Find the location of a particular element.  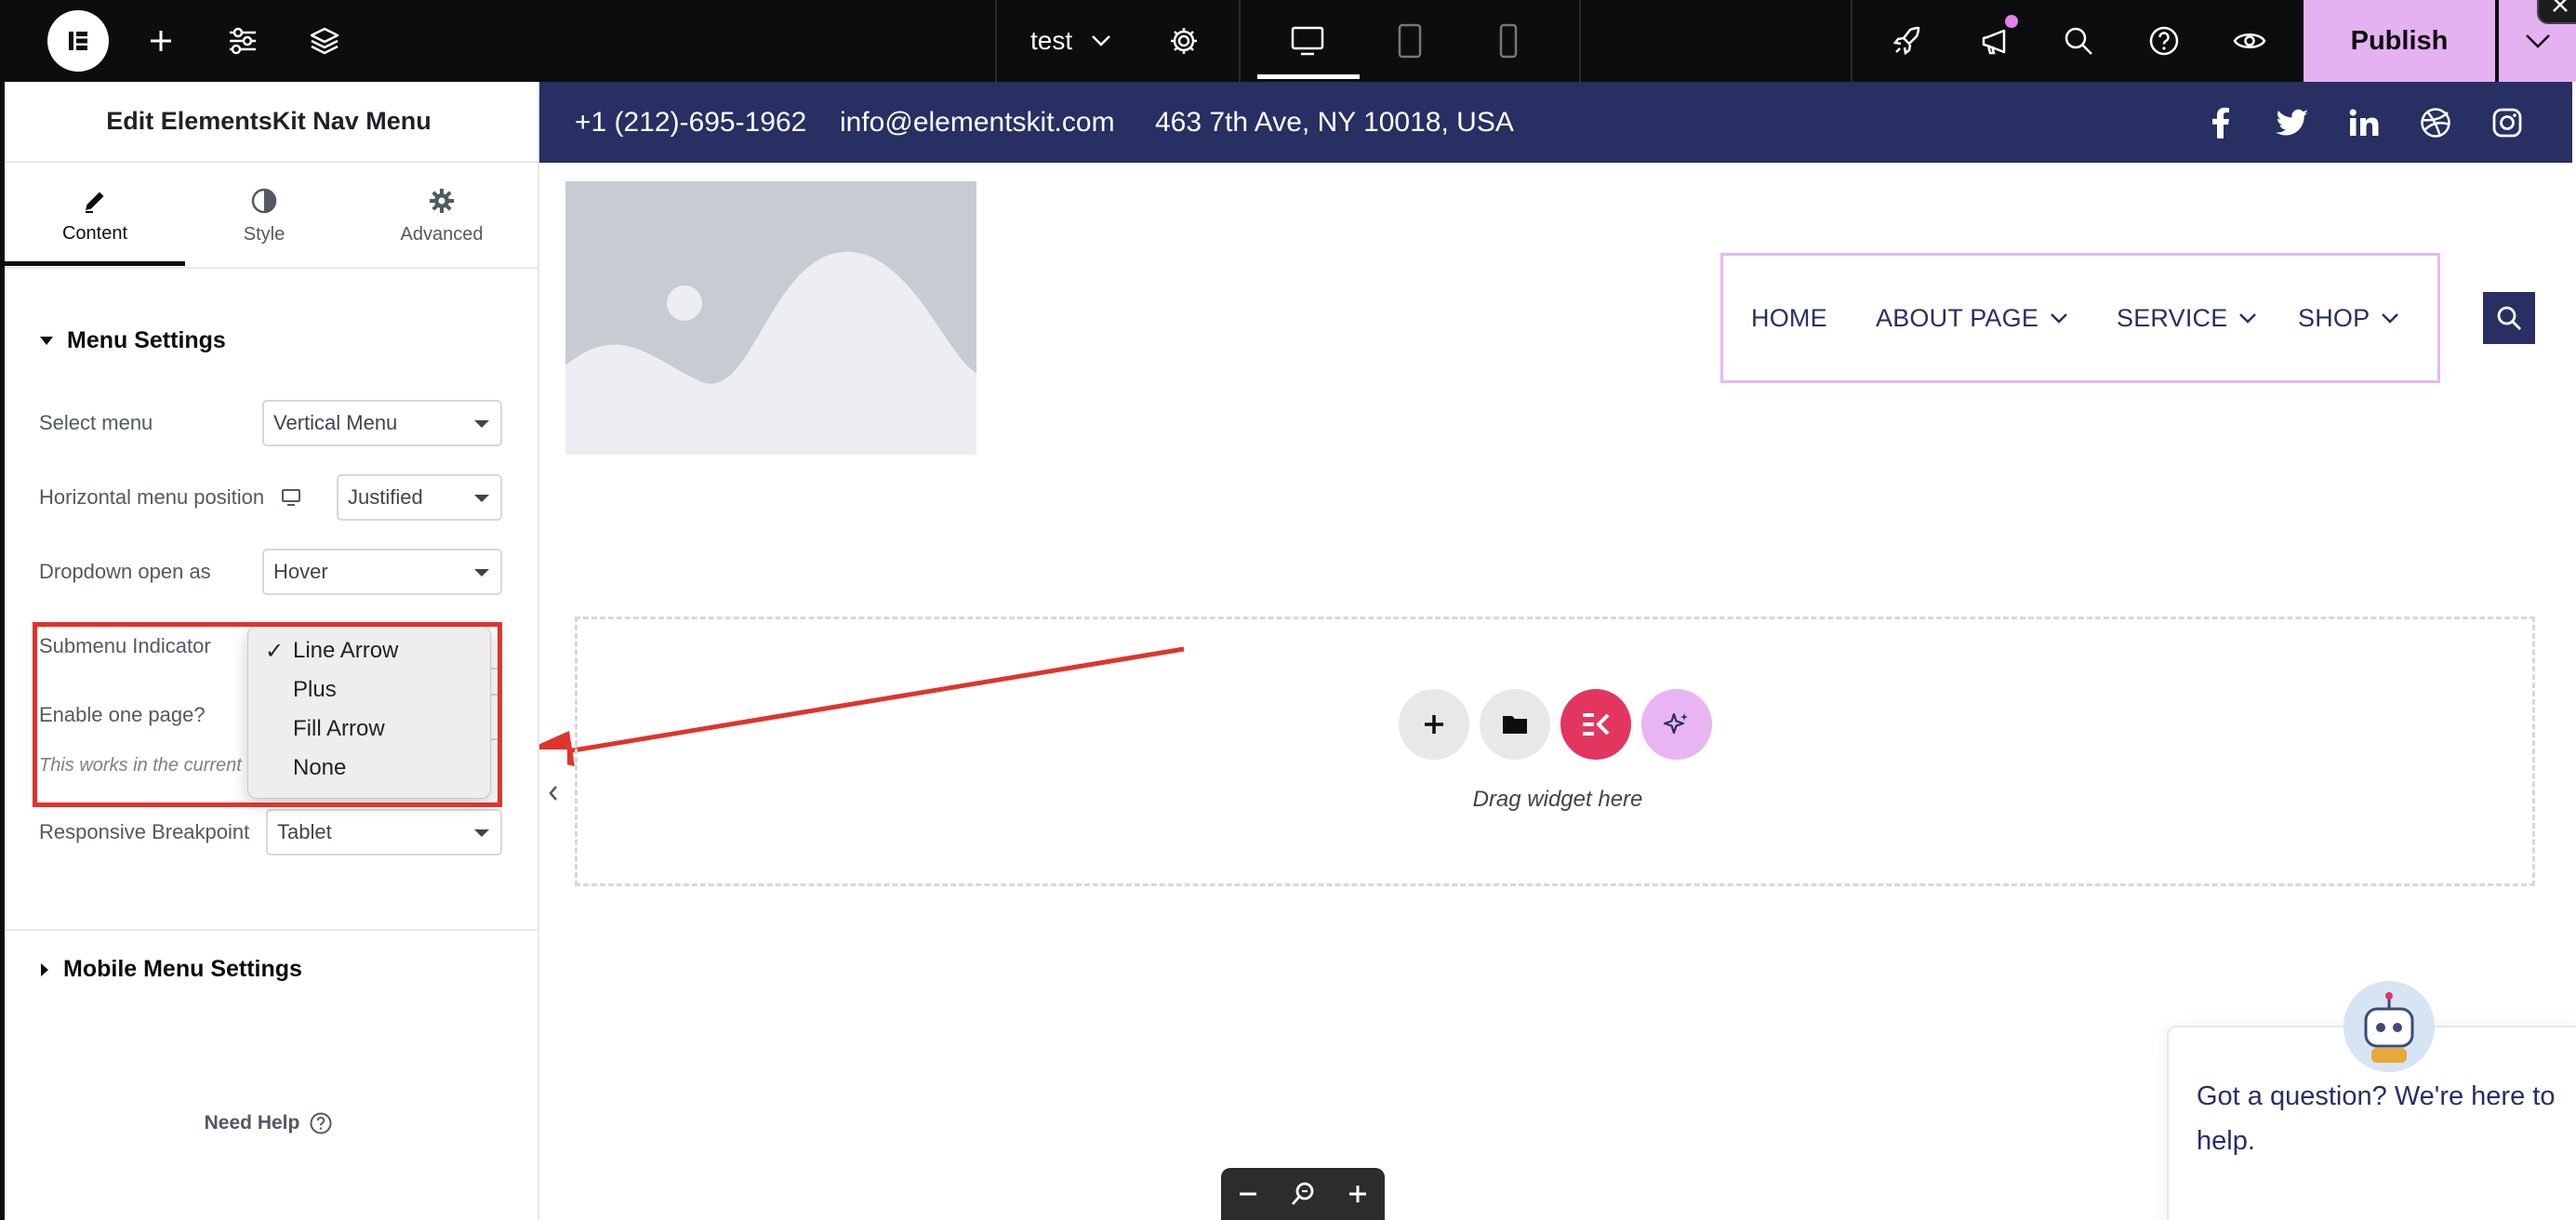

add-template-button is located at coordinates (1515, 724).